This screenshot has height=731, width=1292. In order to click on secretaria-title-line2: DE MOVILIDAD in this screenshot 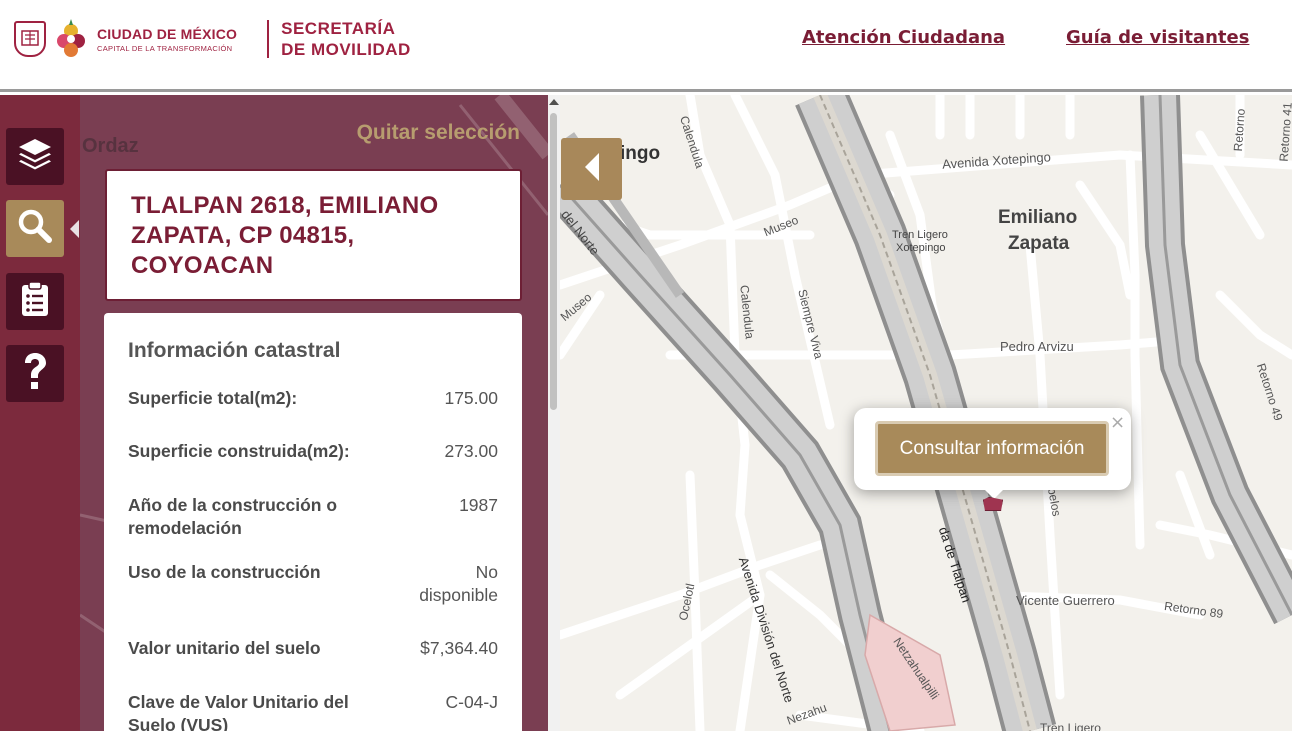, I will do `click(346, 49)`.